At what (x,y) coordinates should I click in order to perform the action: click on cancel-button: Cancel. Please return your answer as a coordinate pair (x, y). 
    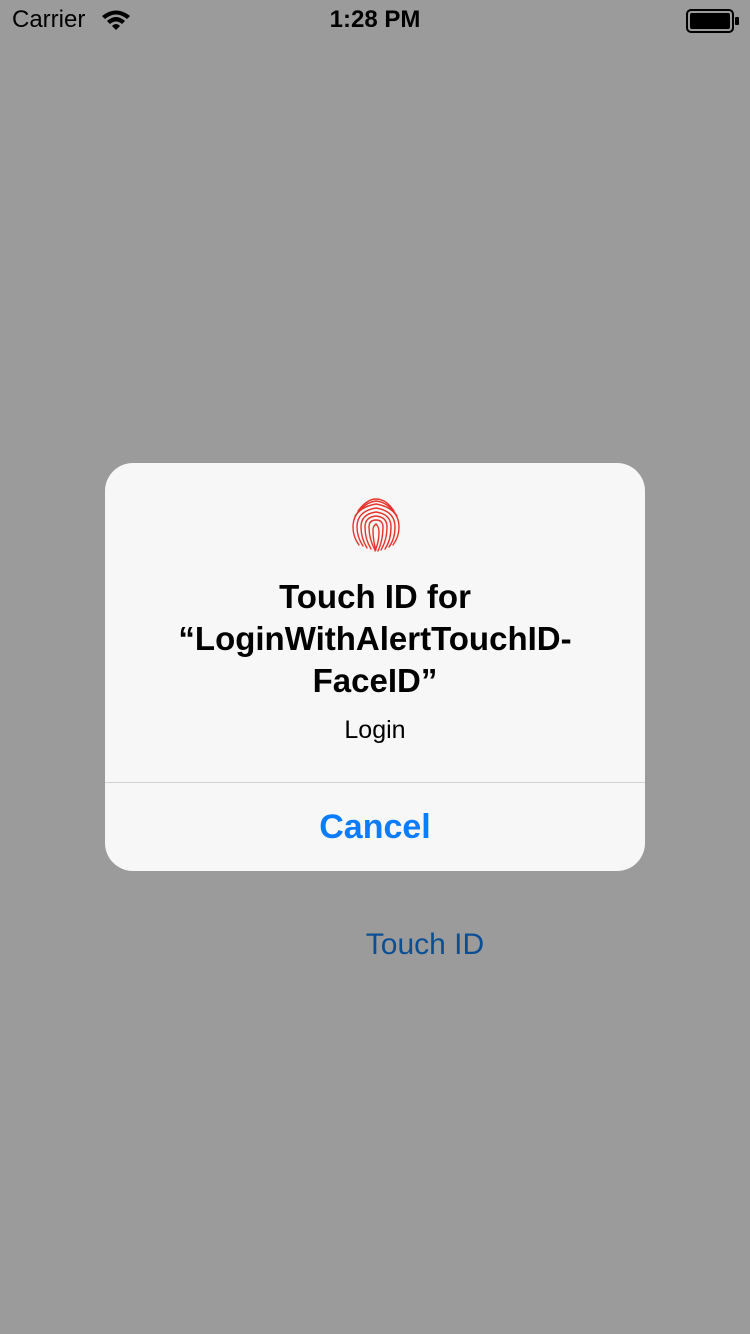
    Looking at the image, I should click on (375, 827).